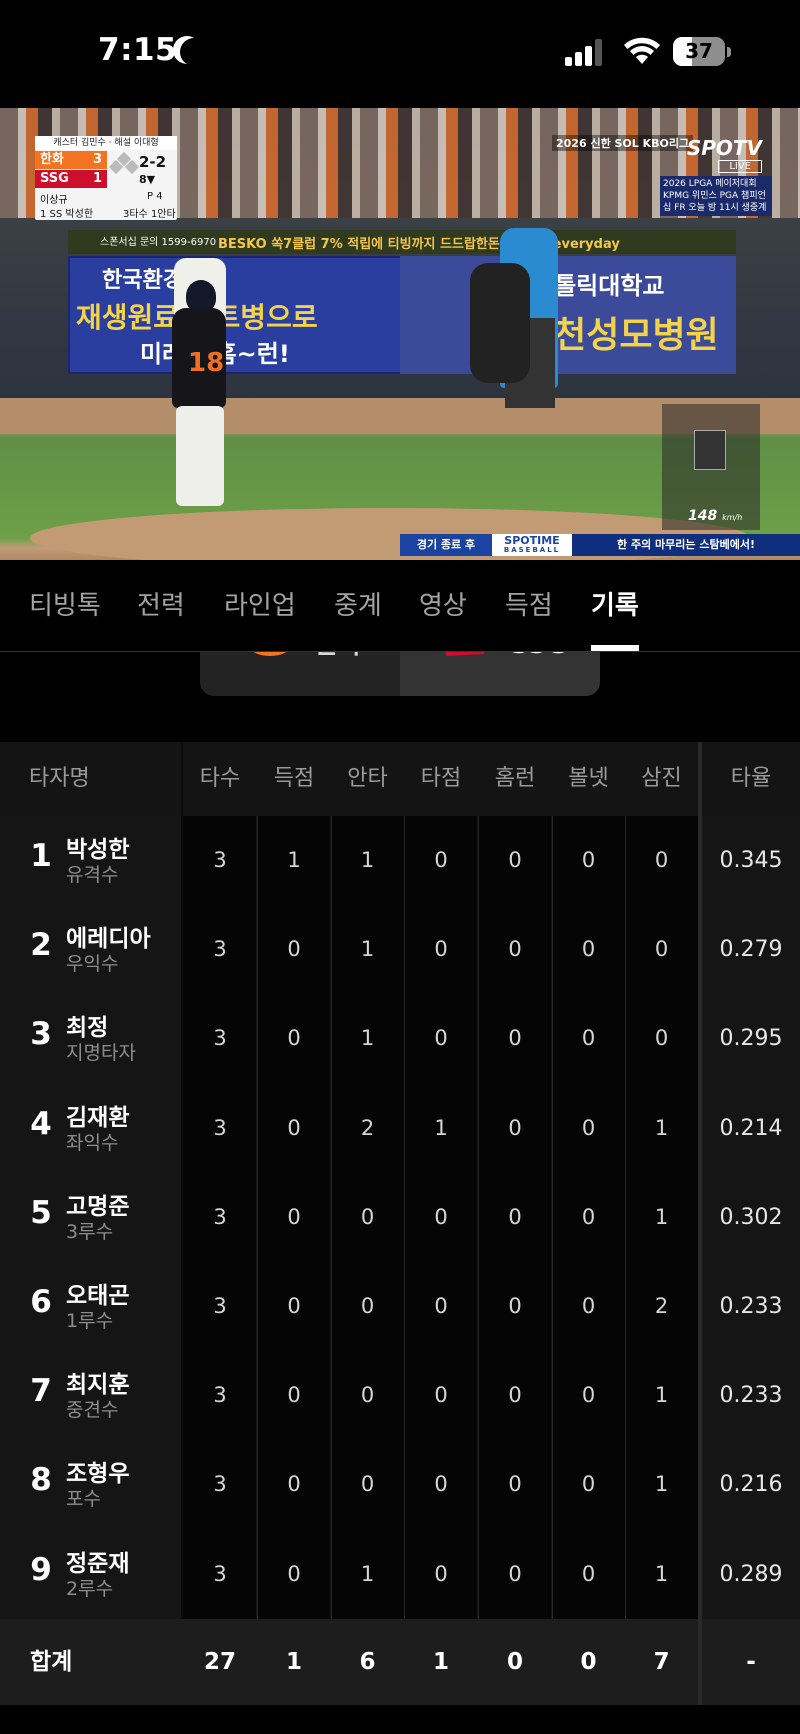  Describe the element at coordinates (41, 1123) in the screenshot. I see `batting-order: 4` at that location.